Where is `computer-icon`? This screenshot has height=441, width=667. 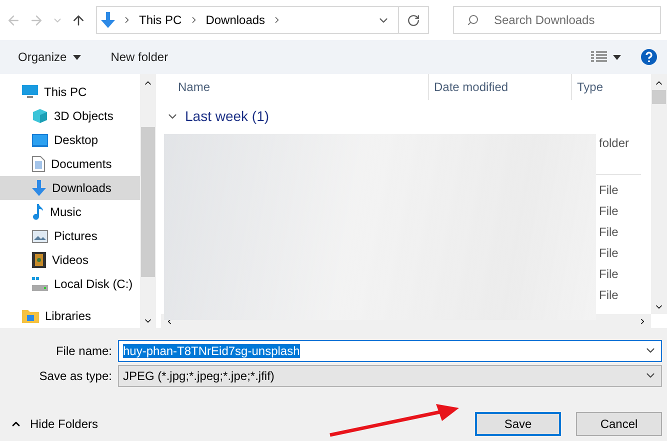 computer-icon is located at coordinates (30, 92).